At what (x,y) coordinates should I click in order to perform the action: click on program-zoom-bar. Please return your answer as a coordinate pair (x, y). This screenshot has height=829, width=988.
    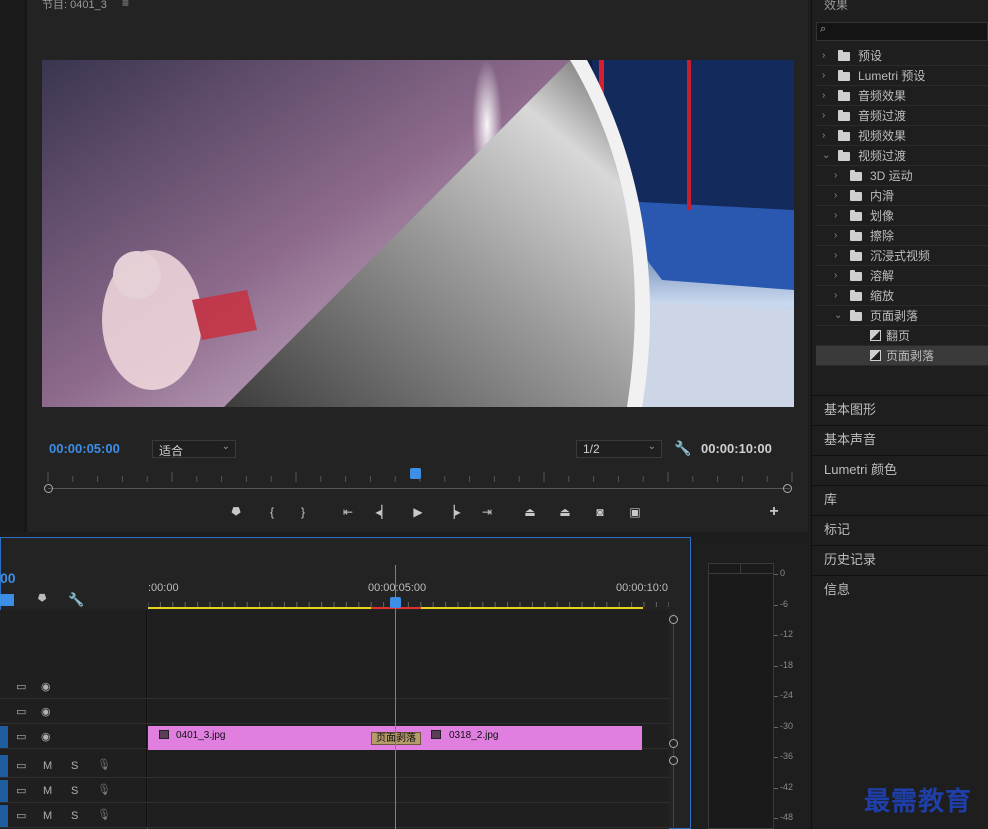
    Looking at the image, I should click on (419, 488).